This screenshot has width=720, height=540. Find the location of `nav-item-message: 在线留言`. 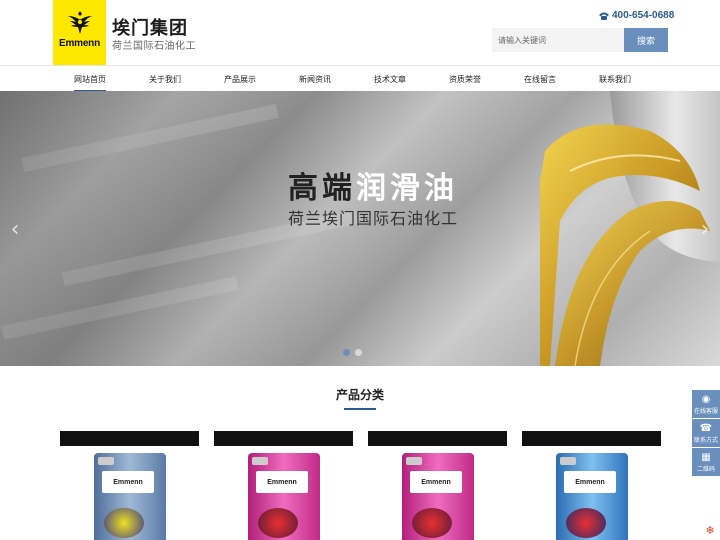

nav-item-message: 在线留言 is located at coordinates (540, 79).